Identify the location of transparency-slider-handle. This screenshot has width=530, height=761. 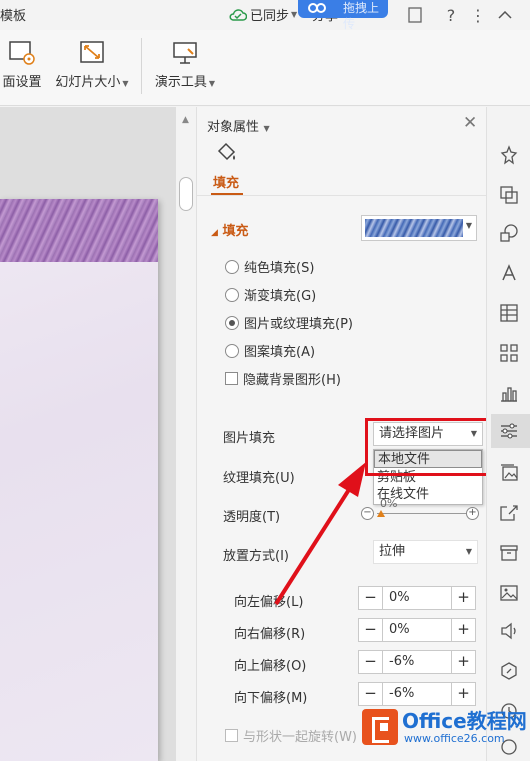
(381, 513).